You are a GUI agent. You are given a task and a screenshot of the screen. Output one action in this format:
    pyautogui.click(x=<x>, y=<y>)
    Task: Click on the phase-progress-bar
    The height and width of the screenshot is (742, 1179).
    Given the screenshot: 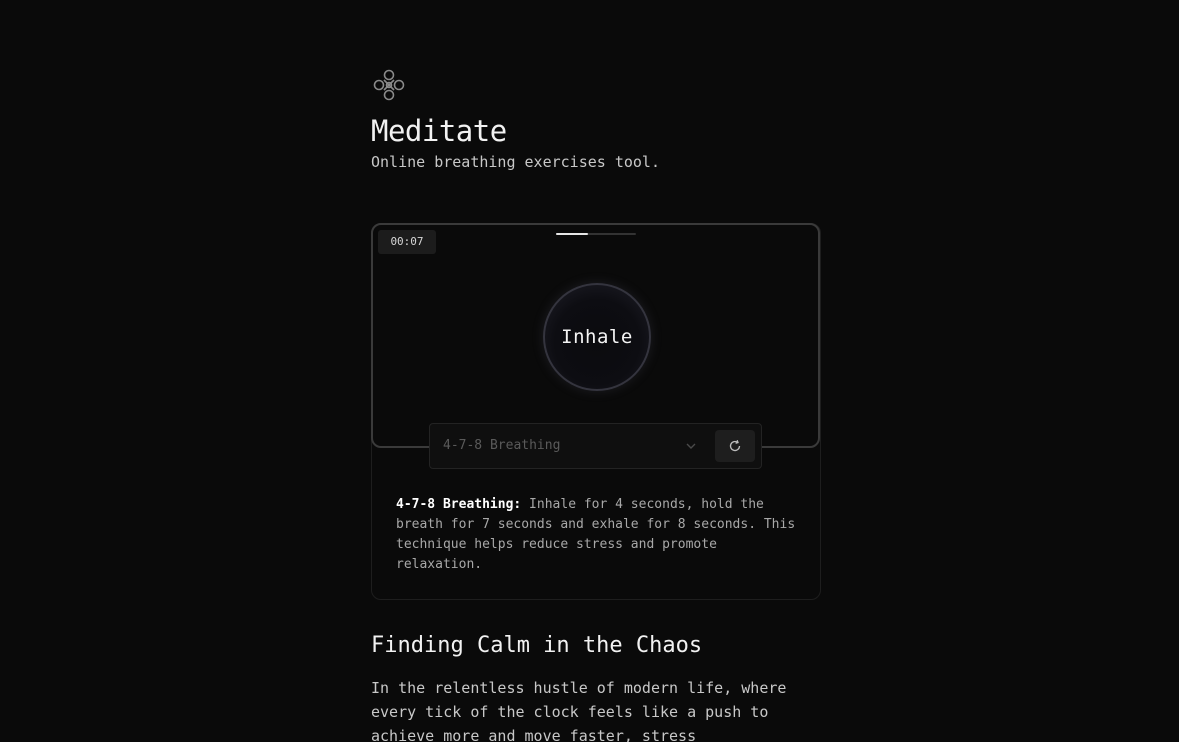 What is the action you would take?
    pyautogui.click(x=596, y=234)
    